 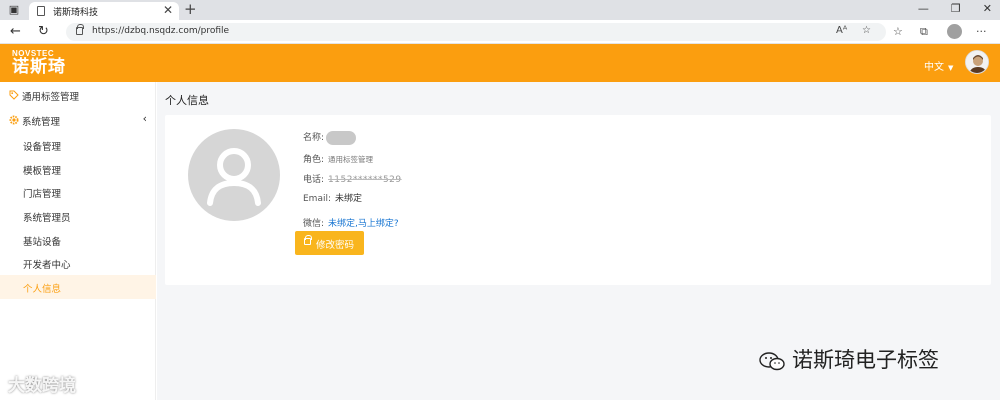 I want to click on restore-icon: ❐, so click(x=956, y=8).